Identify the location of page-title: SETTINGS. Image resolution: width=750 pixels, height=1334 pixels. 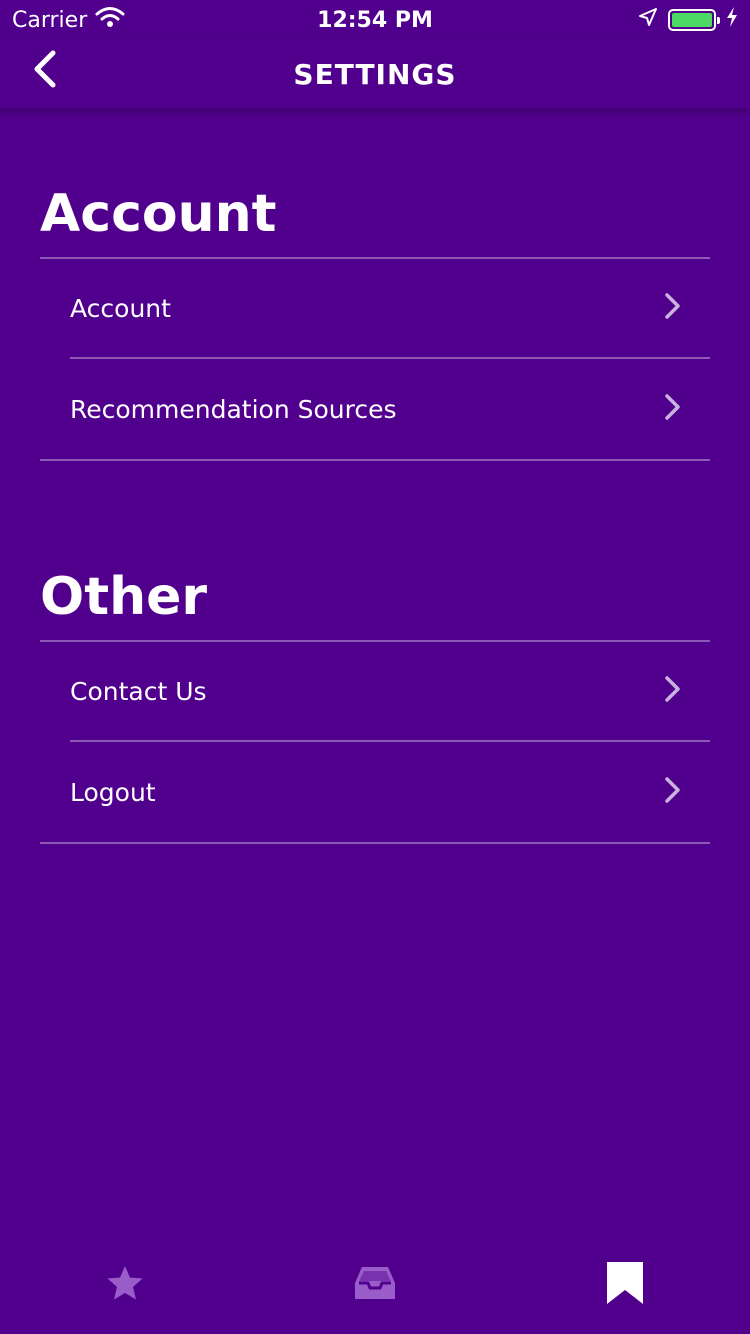
(375, 74).